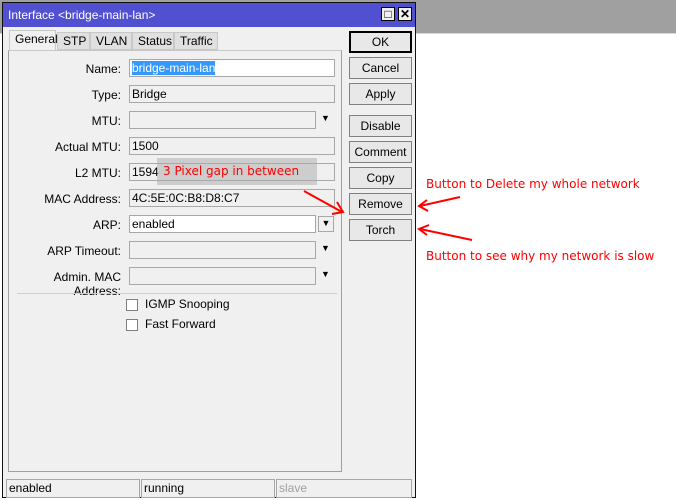 The height and width of the screenshot is (500, 676). Describe the element at coordinates (388, 215) in the screenshot. I see `annotation-arrows` at that location.